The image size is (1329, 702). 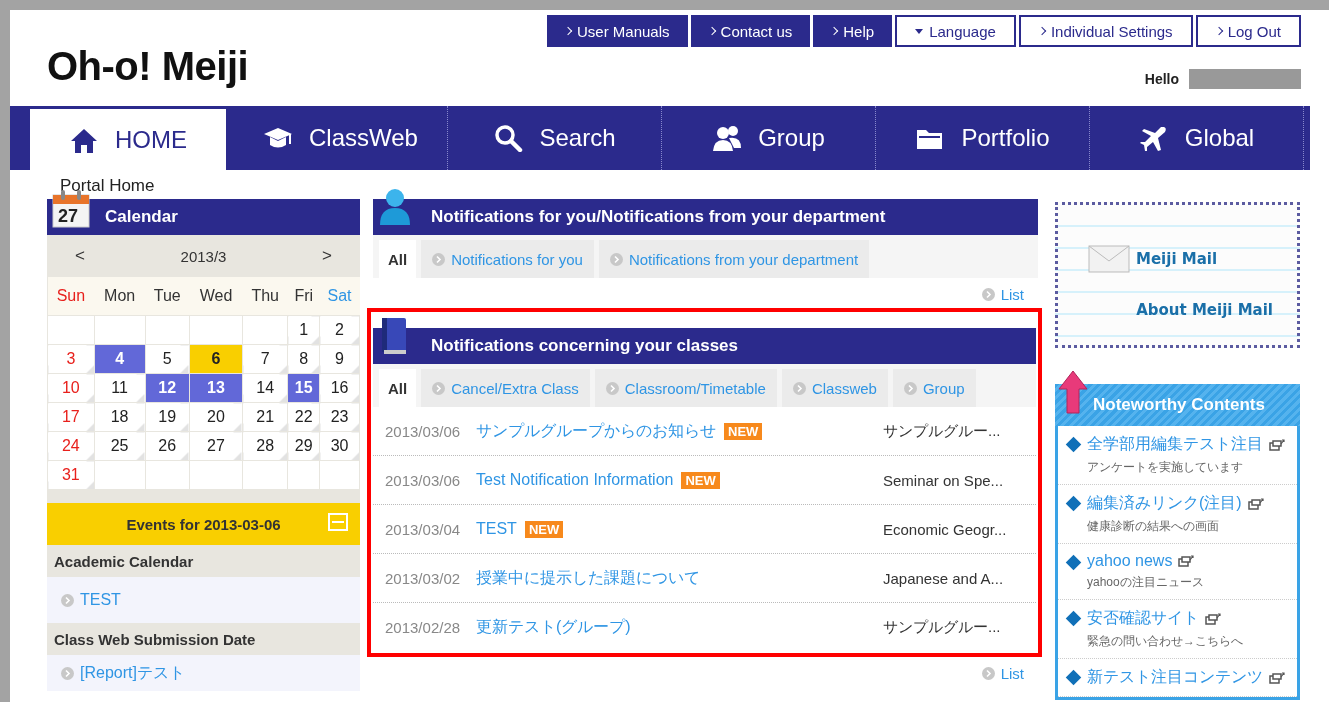 What do you see at coordinates (658, 217) in the screenshot?
I see `panel-title: Notifications for you/Notifications from your department` at bounding box center [658, 217].